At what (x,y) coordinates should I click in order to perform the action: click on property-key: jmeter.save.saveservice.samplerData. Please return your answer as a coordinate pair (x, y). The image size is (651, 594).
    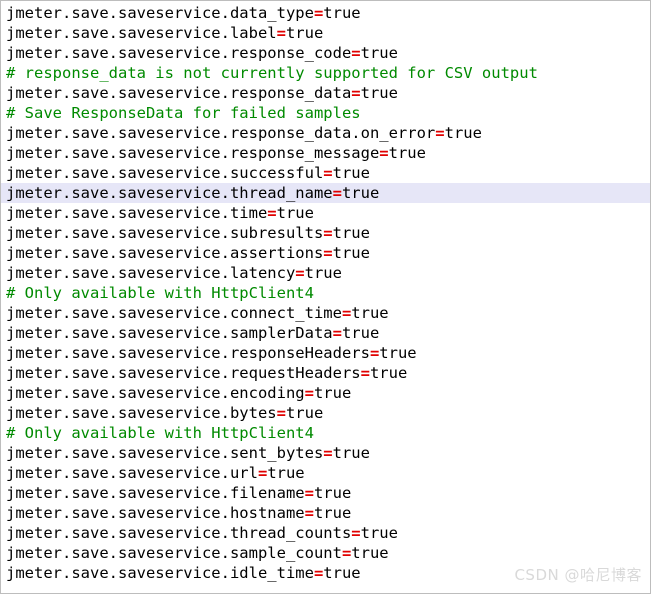
    Looking at the image, I should click on (169, 333).